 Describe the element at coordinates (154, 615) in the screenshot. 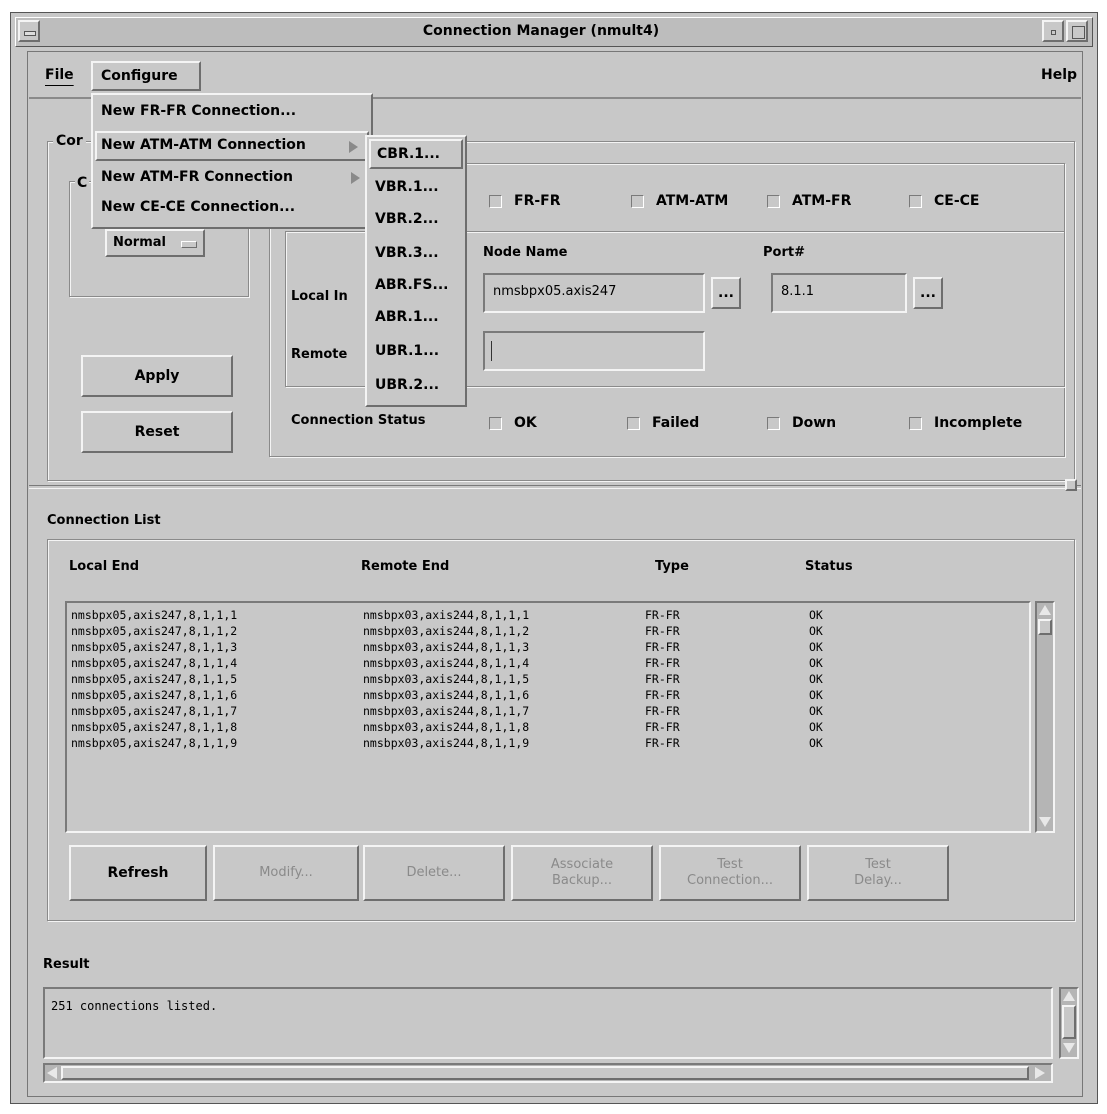

I see `local-end-cell: nmsbpx05,axis247,8,1,1,1` at that location.